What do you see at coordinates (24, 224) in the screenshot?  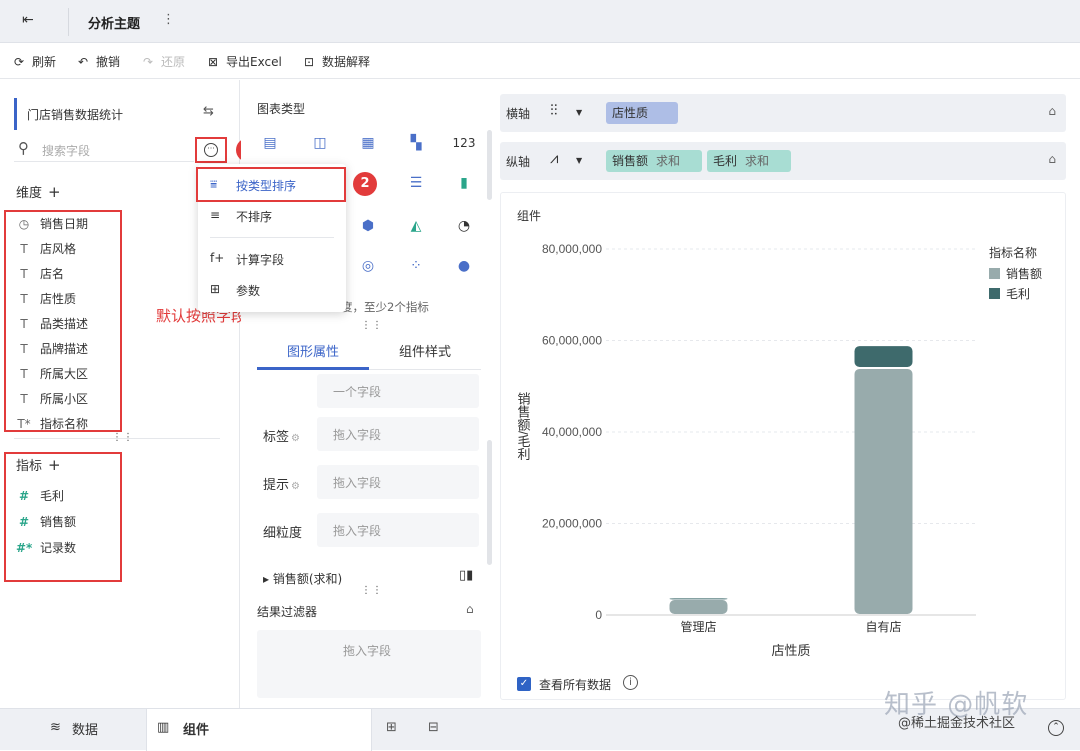 I see `clock-icon: ◷` at bounding box center [24, 224].